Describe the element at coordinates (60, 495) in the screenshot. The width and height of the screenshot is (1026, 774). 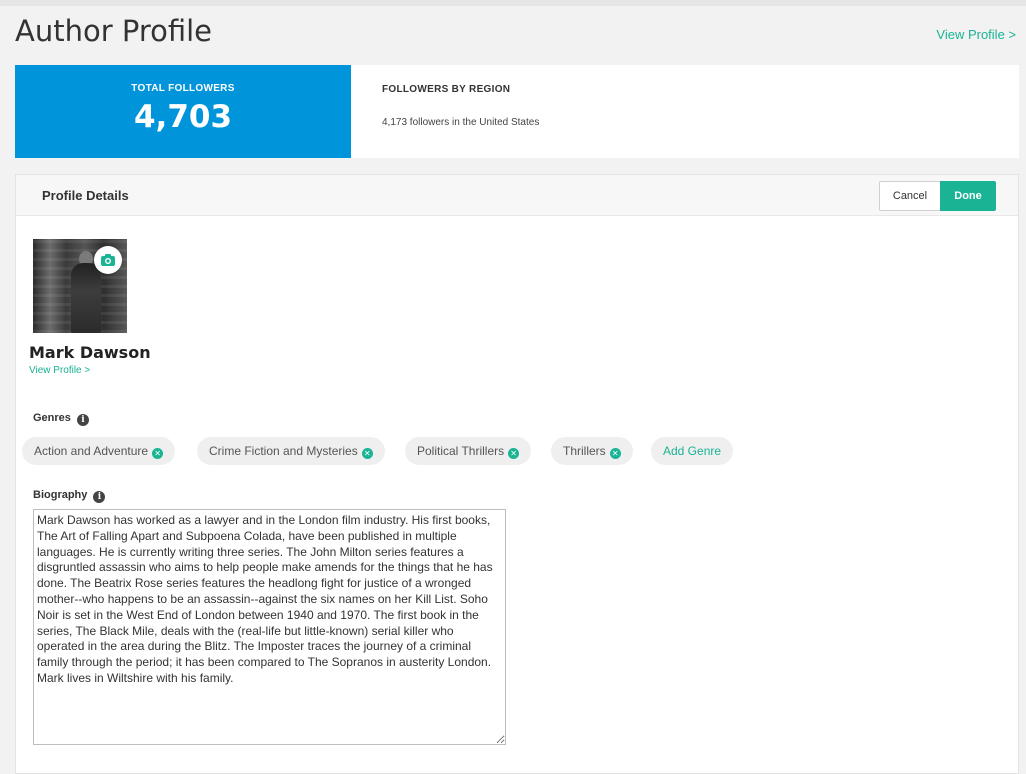
I see `biography-label: Biography` at that location.